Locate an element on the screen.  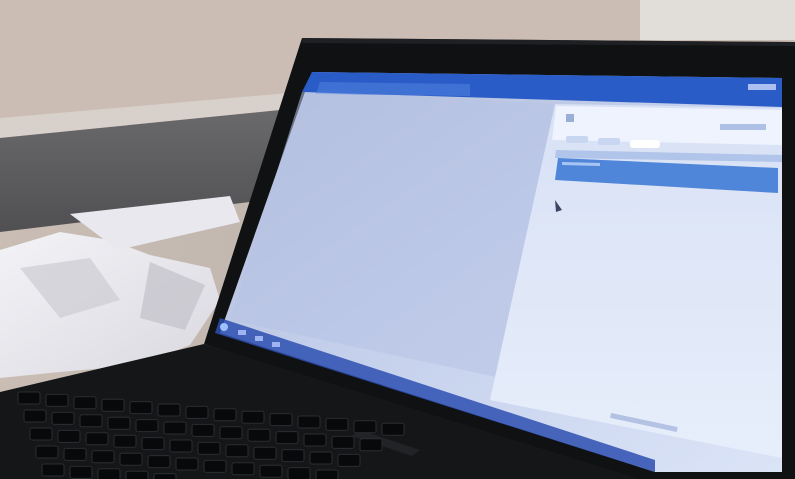
start-orb-icon is located at coordinates (224, 327).